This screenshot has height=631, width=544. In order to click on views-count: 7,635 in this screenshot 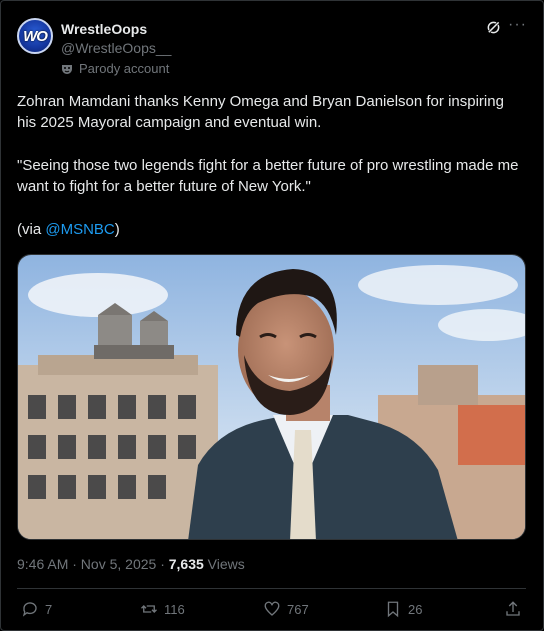, I will do `click(186, 564)`.